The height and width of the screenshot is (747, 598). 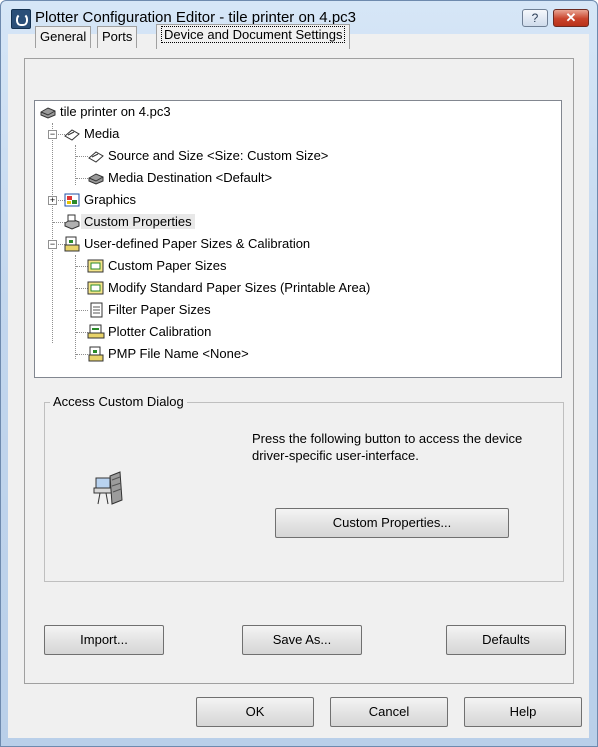 What do you see at coordinates (21, 19) in the screenshot?
I see `app-icon` at bounding box center [21, 19].